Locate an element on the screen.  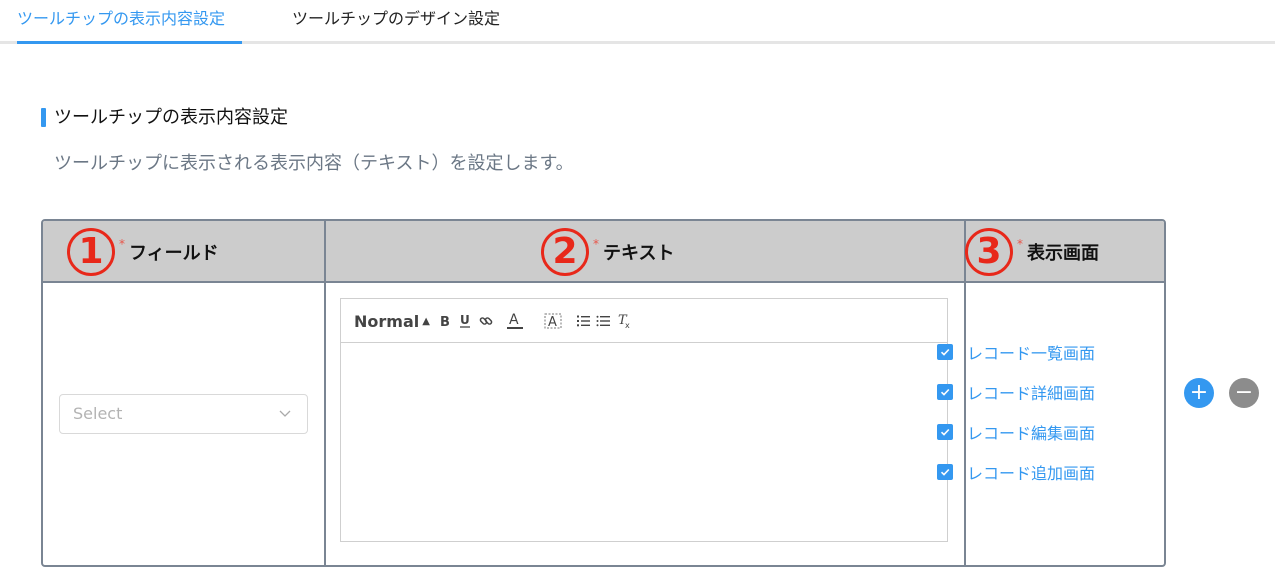
format-select: Normal ▲︎ is located at coordinates (392, 321).